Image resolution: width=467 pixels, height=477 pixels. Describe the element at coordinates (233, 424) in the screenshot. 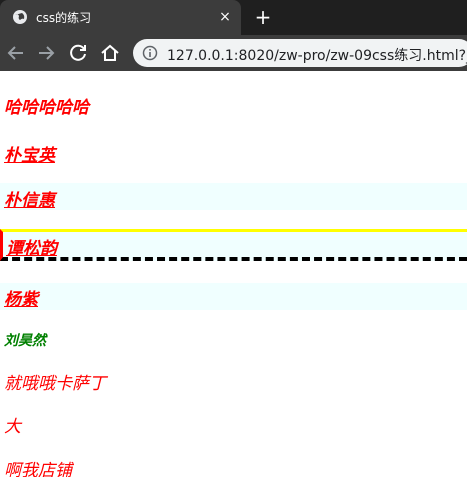

I see `line-8: 大` at that location.